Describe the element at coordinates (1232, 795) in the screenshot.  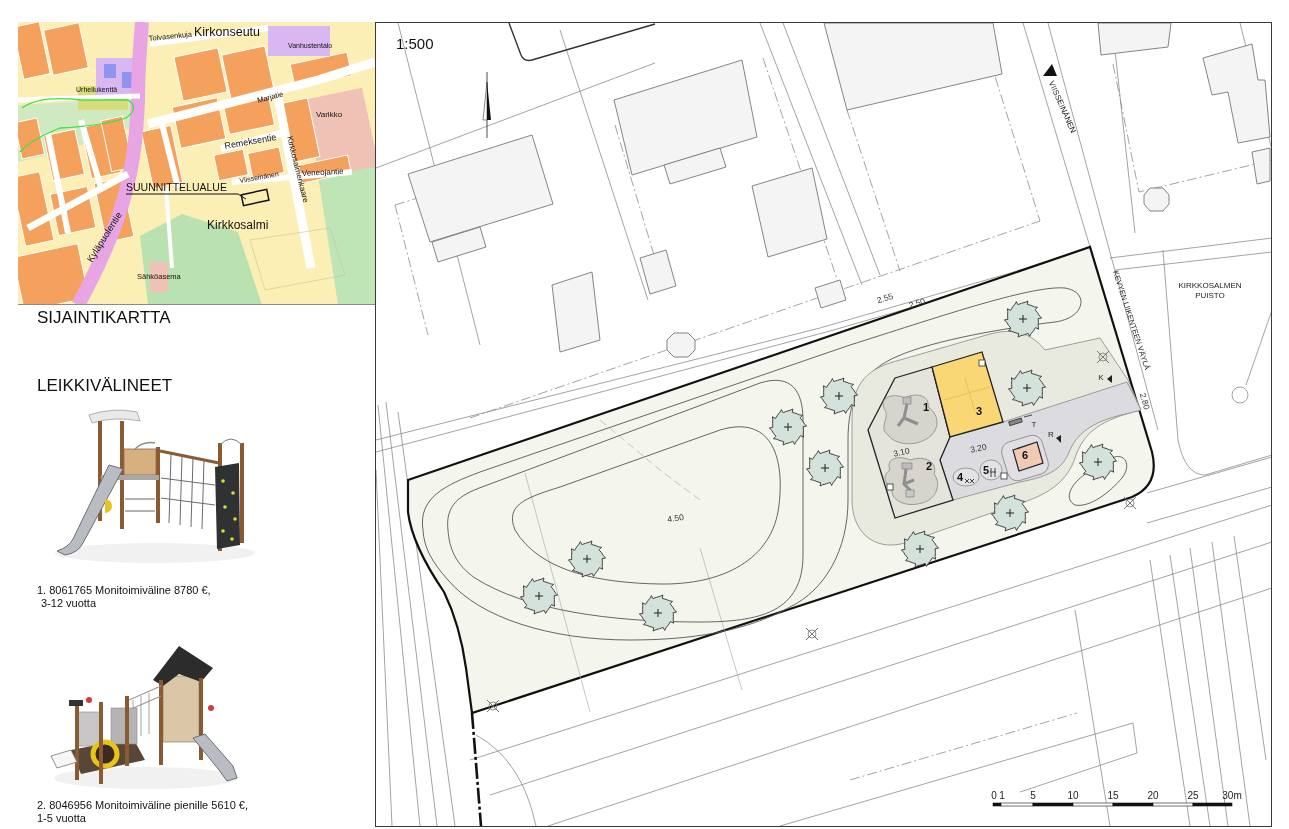
I see `scale-label: 30m` at that location.